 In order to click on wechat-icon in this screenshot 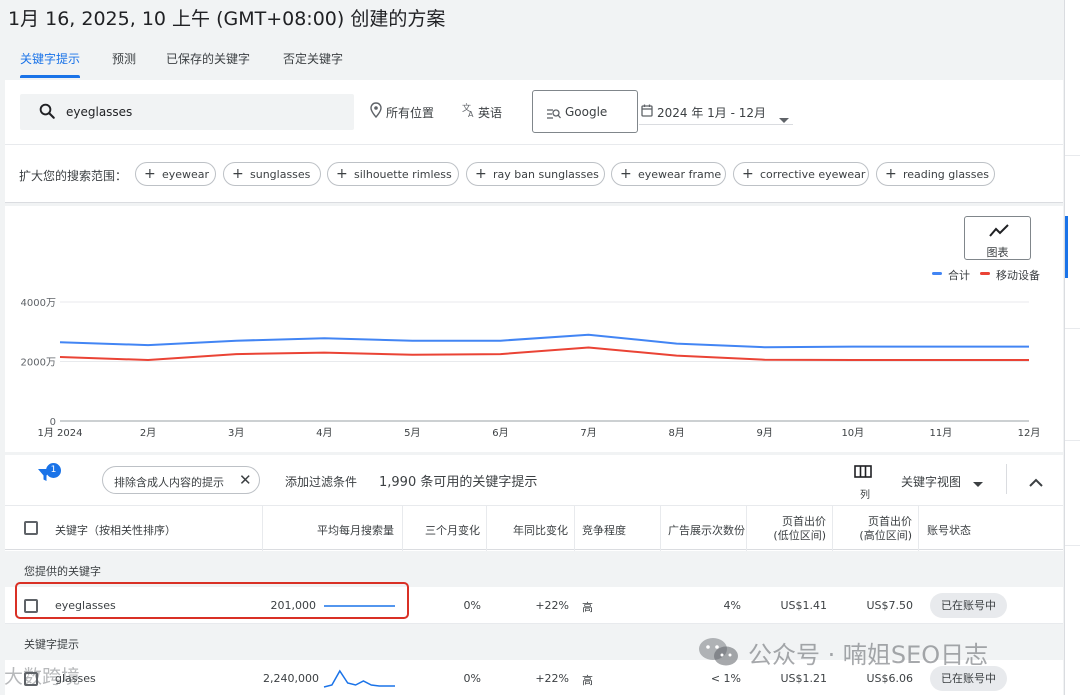, I will do `click(719, 654)`.